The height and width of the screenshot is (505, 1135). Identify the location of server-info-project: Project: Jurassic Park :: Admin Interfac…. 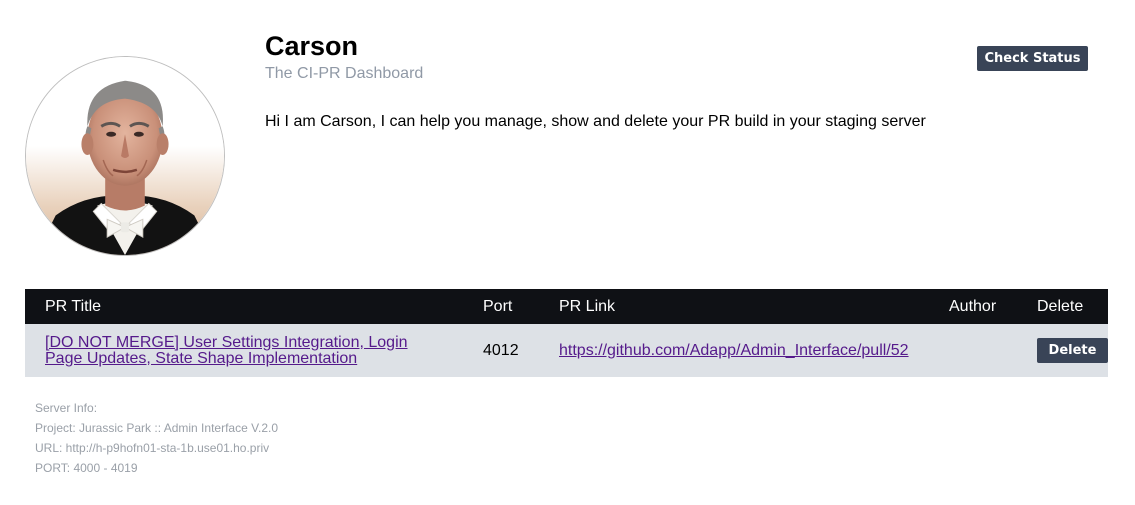
(156, 428).